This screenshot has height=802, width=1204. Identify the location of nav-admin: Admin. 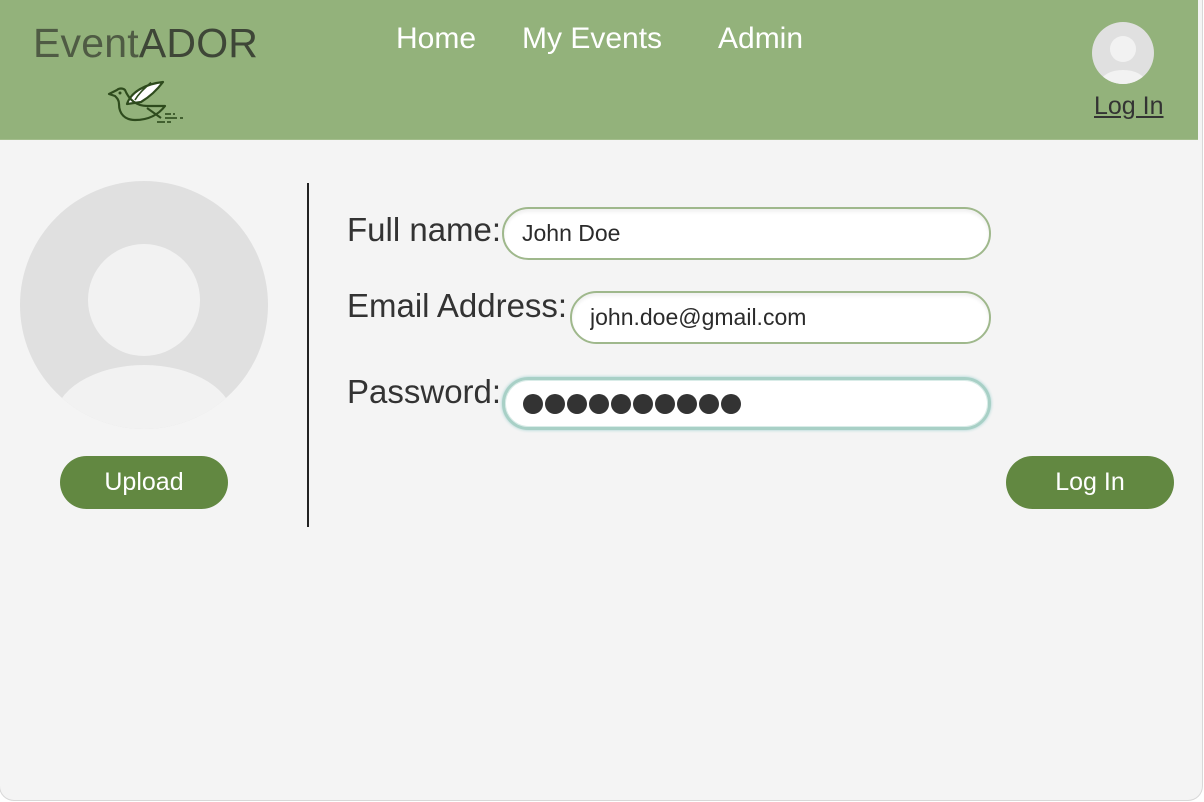
(760, 39).